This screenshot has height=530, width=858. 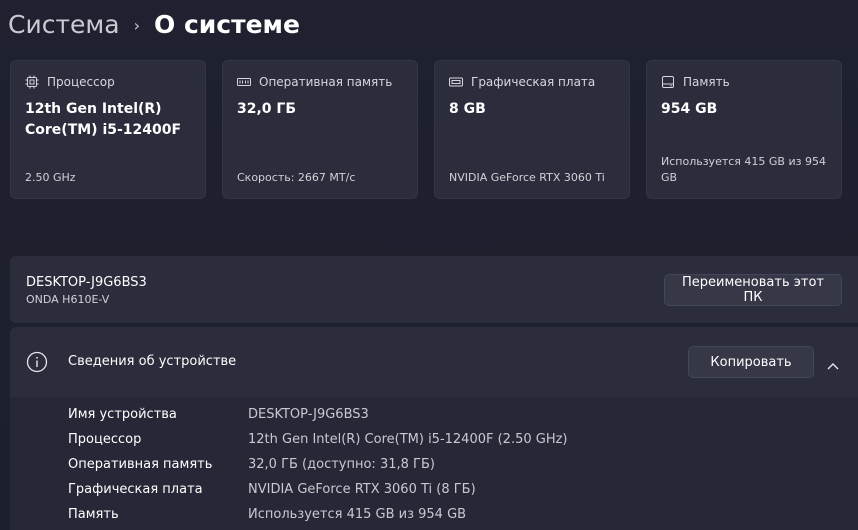 What do you see at coordinates (267, 109) in the screenshot?
I see `card-value: 32,0 ГБ` at bounding box center [267, 109].